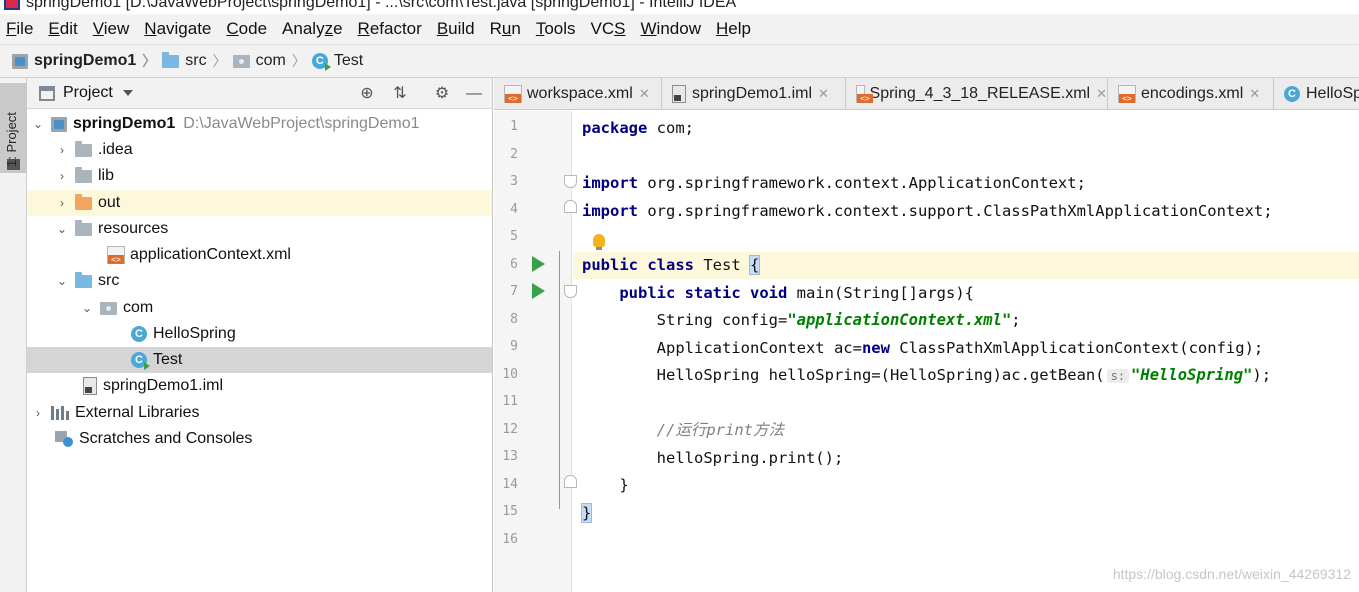 Image resolution: width=1359 pixels, height=592 pixels. What do you see at coordinates (679, 61) in the screenshot?
I see `breadcrumb: springDemo1 〉 src 〉 com 〉 C Test` at bounding box center [679, 61].